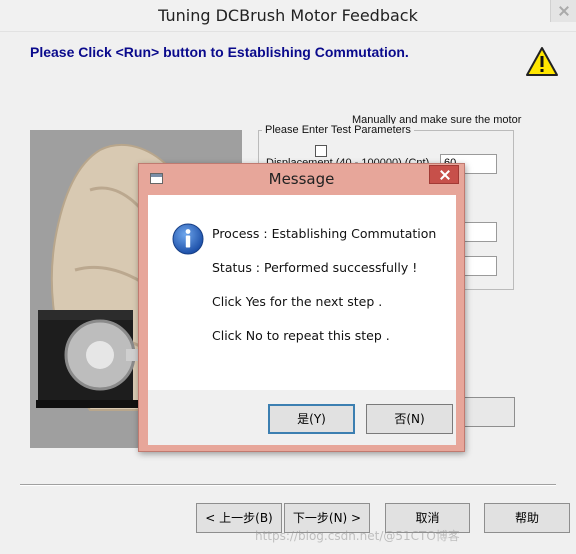 This screenshot has width=576, height=554. Describe the element at coordinates (542, 61) in the screenshot. I see `warning-icon` at that location.